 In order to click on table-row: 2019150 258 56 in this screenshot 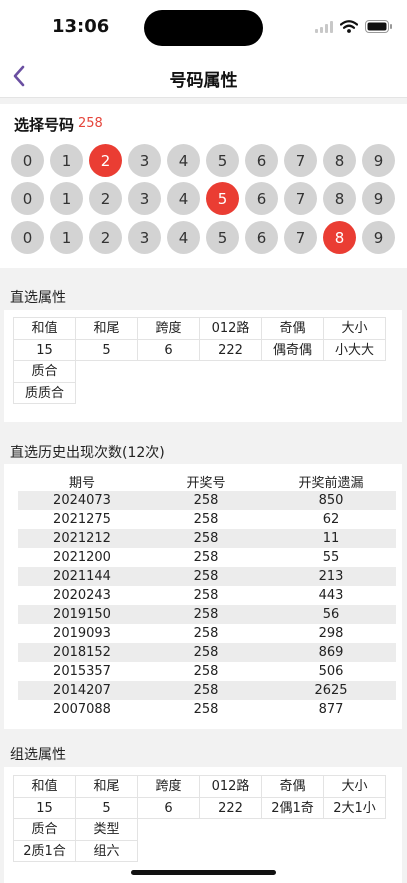, I will do `click(207, 614)`.